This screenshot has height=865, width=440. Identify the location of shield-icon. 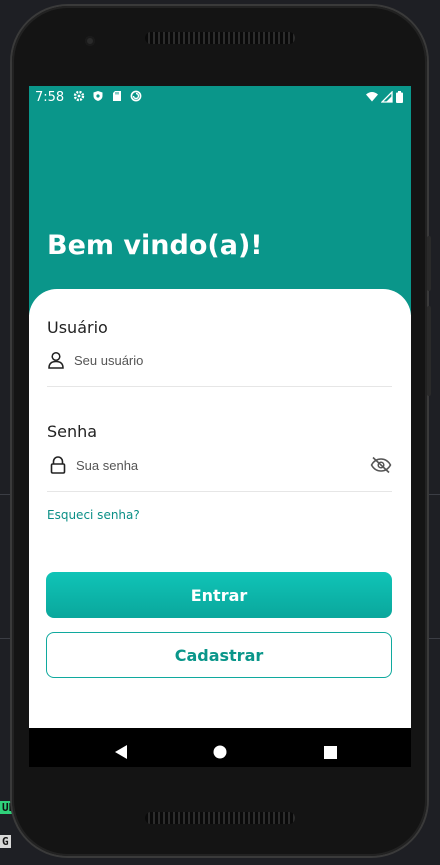
(98, 96).